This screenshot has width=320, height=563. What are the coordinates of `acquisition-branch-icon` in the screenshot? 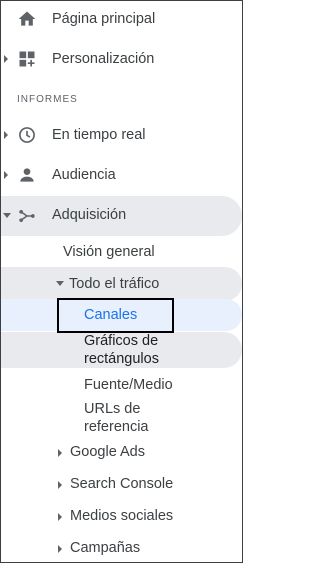 It's located at (27, 216).